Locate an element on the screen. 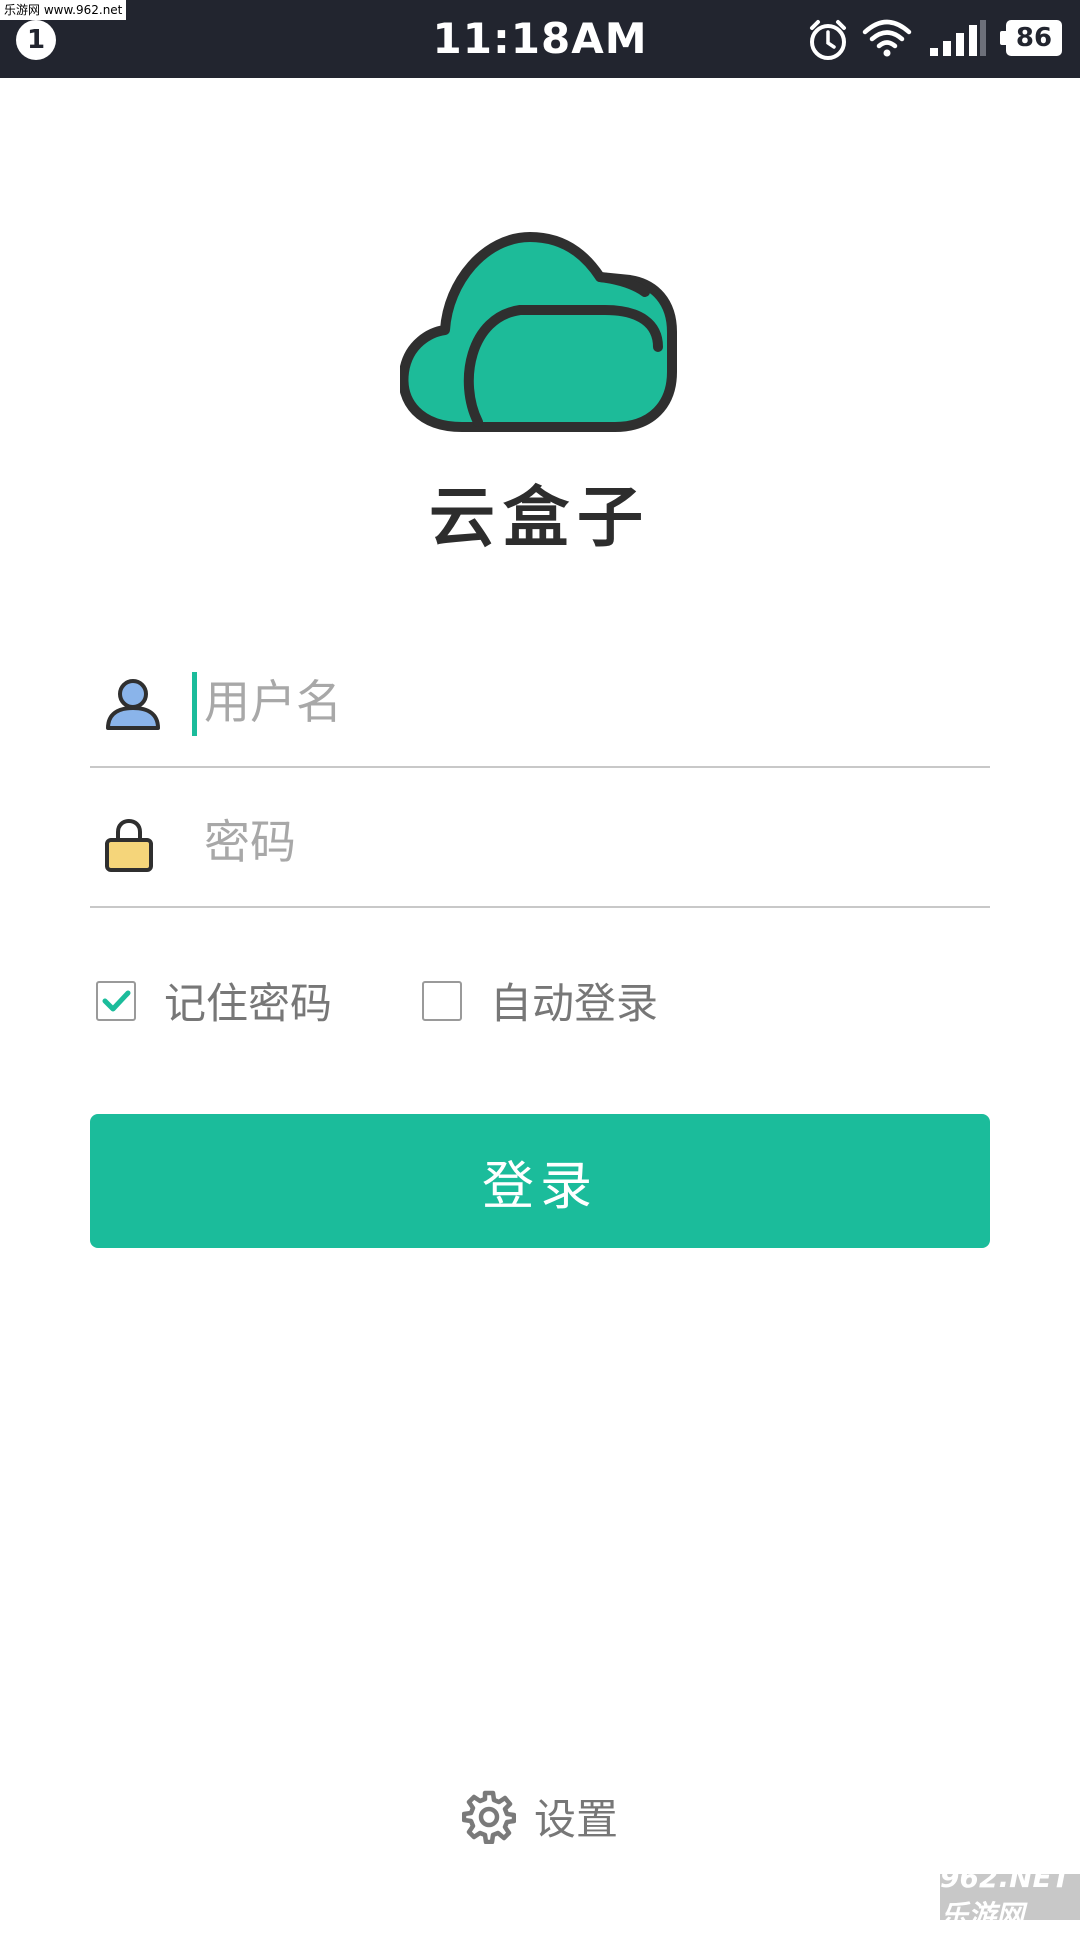 This screenshot has width=1080, height=1934. alarm-icon is located at coordinates (828, 40).